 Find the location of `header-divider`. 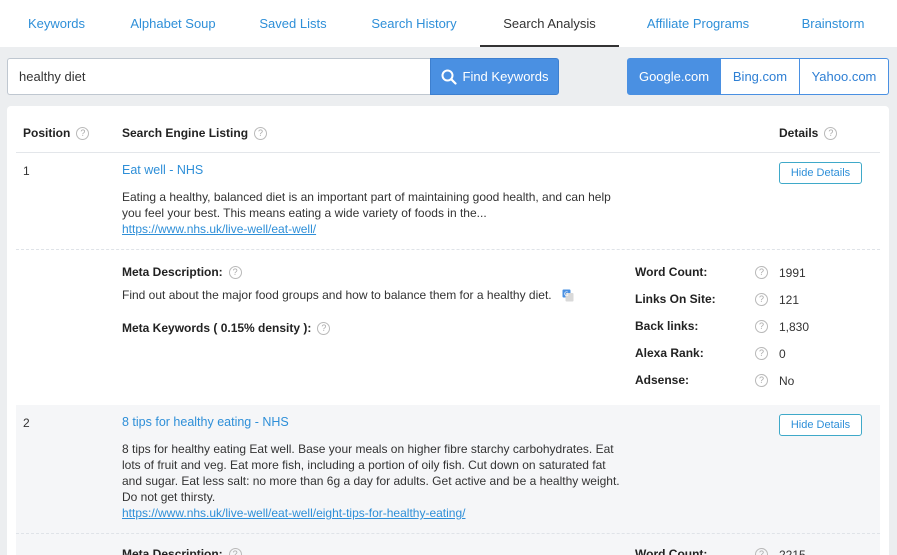

header-divider is located at coordinates (448, 152).